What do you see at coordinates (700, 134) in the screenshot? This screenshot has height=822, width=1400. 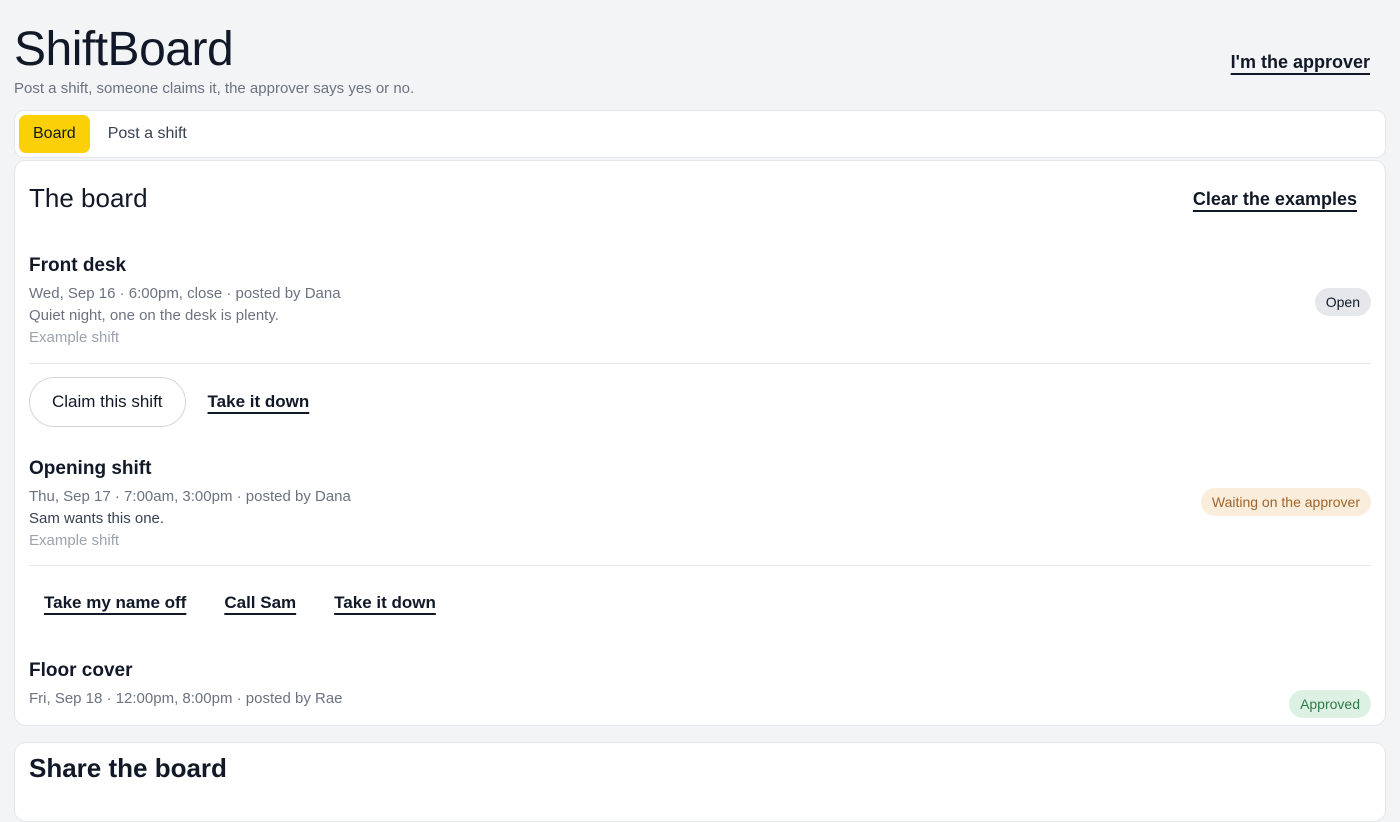 I see `tab-bar: Board Post a shift` at bounding box center [700, 134].